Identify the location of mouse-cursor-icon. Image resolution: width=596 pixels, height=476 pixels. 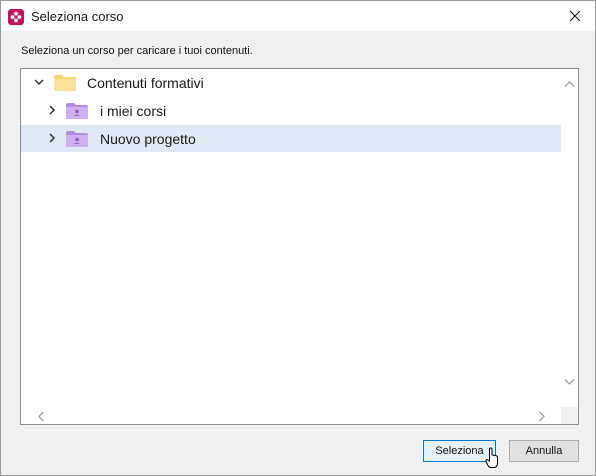
(491, 457).